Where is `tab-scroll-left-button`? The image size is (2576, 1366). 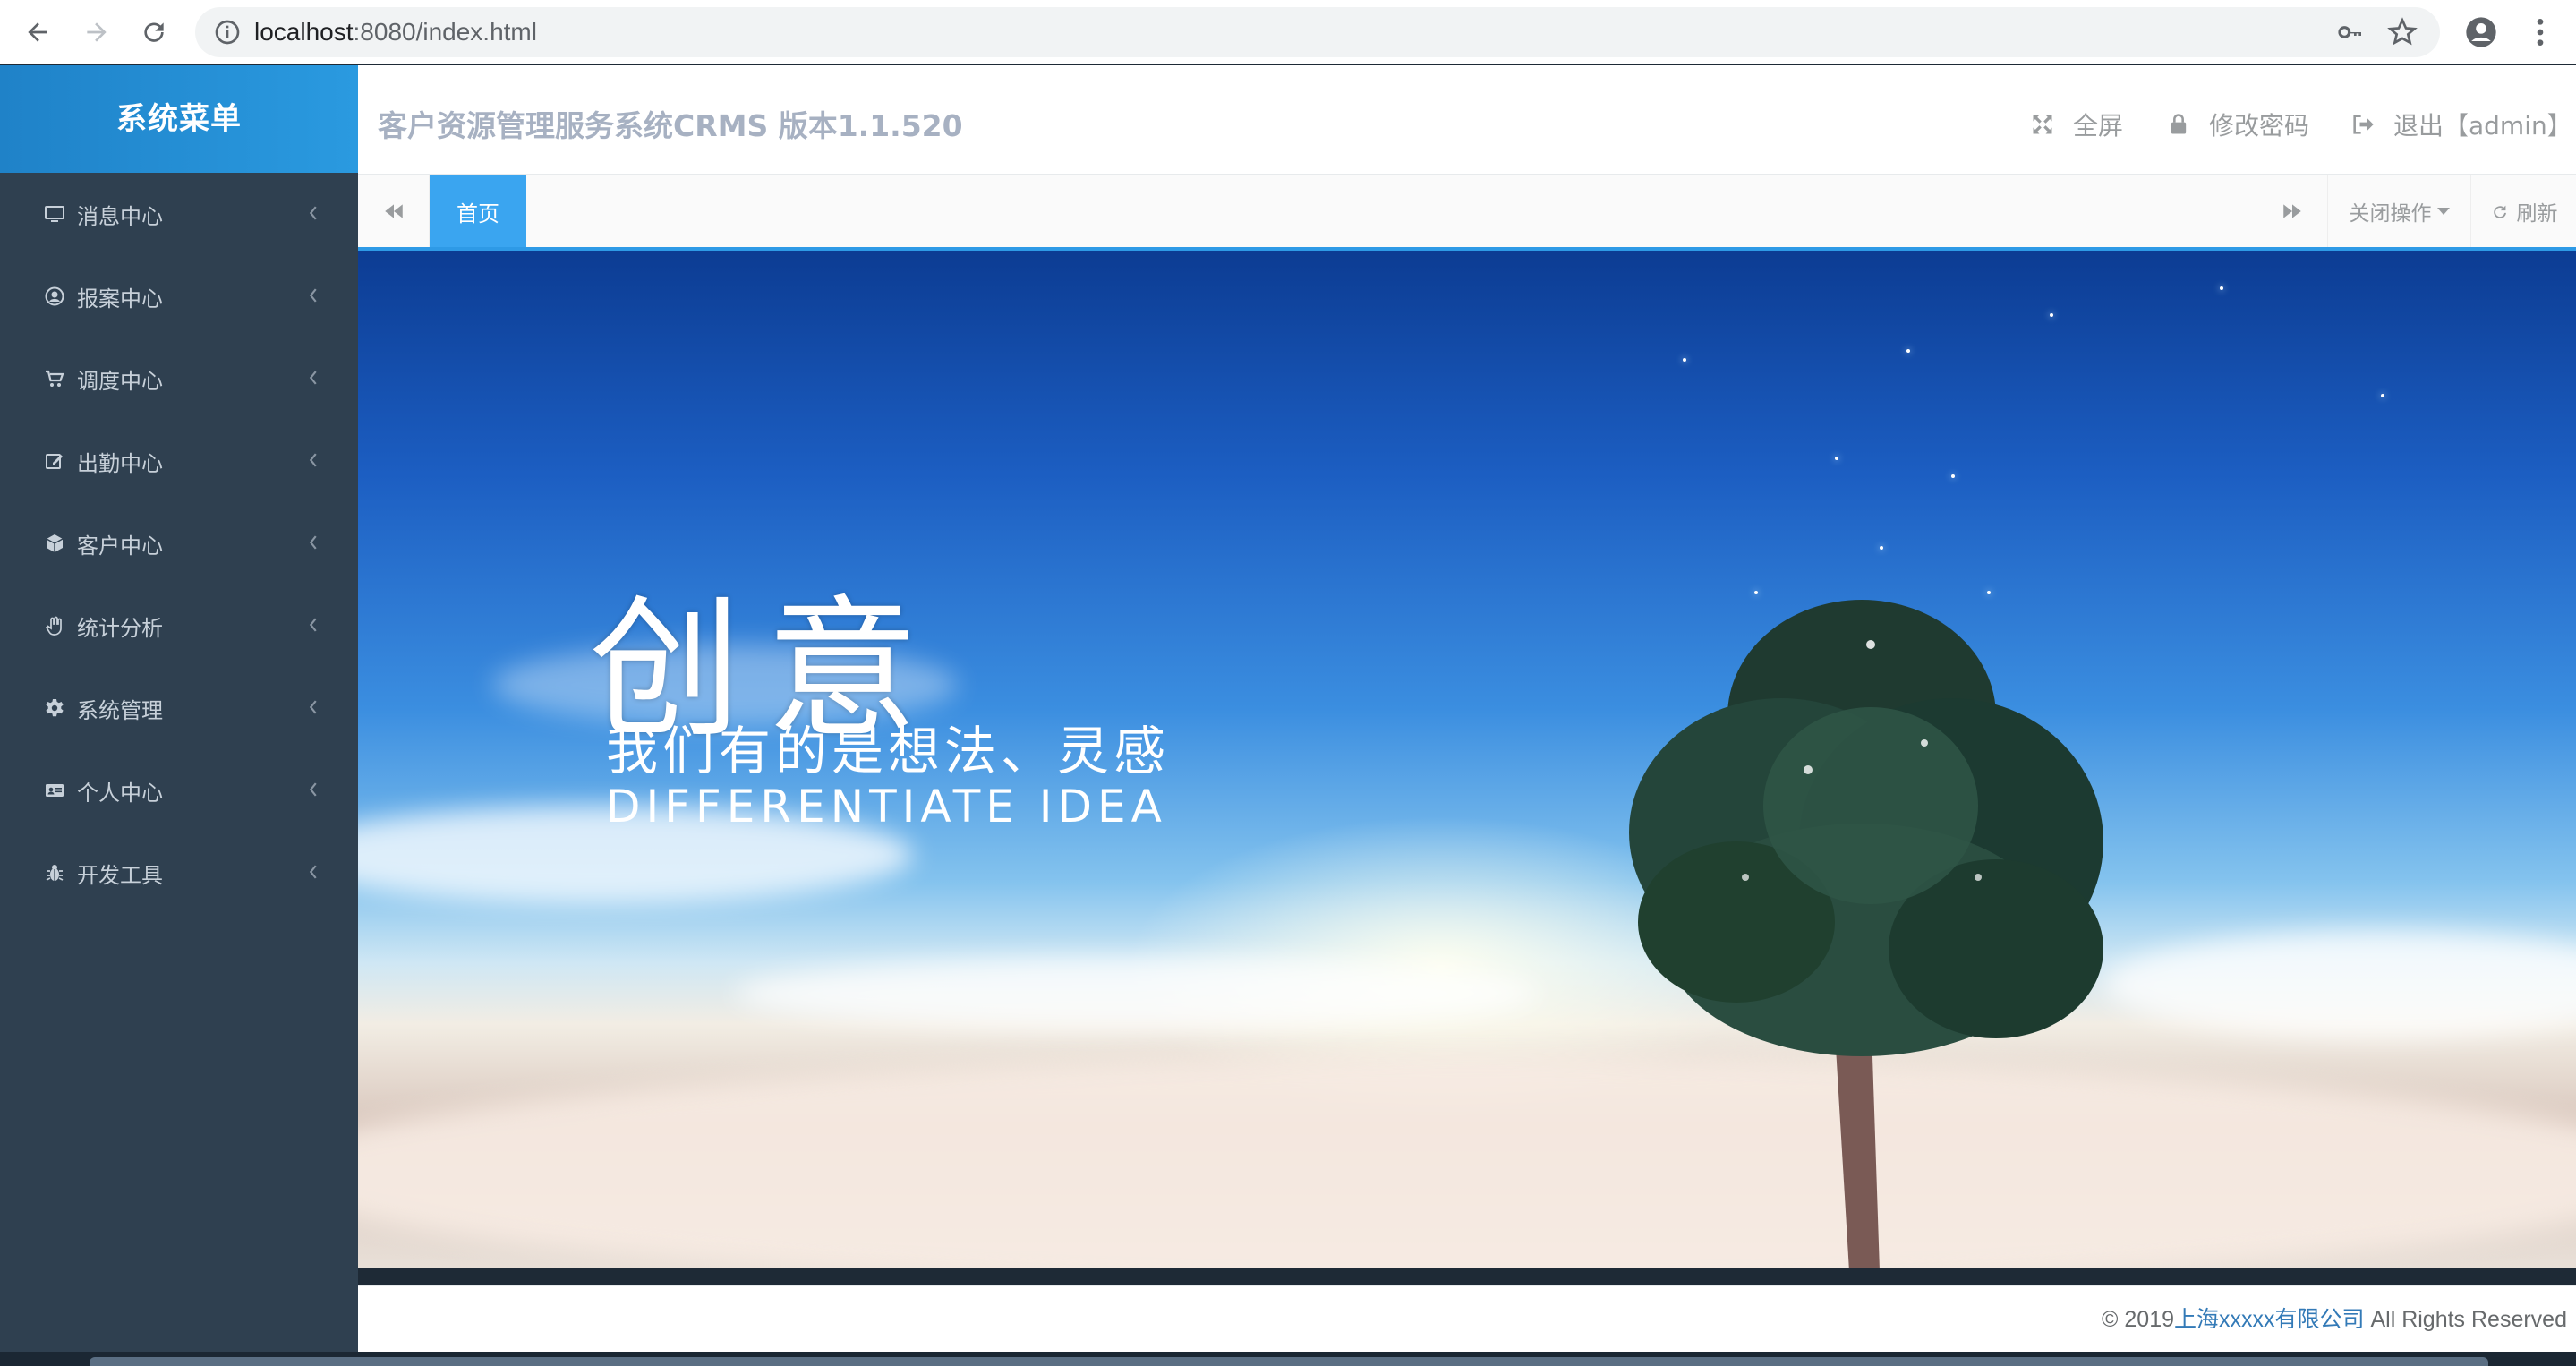 tab-scroll-left-button is located at coordinates (394, 211).